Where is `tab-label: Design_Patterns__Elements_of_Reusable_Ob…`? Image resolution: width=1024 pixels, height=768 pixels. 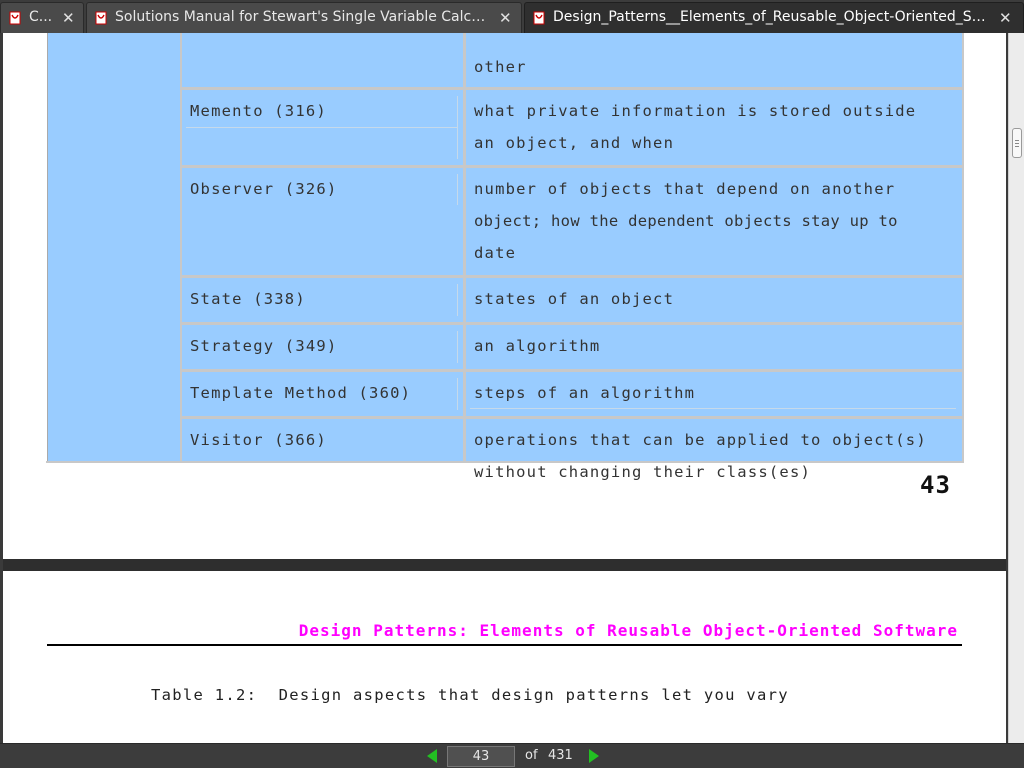
tab-label: Design_Patterns__Elements_of_Reusable_Ob… is located at coordinates (773, 17).